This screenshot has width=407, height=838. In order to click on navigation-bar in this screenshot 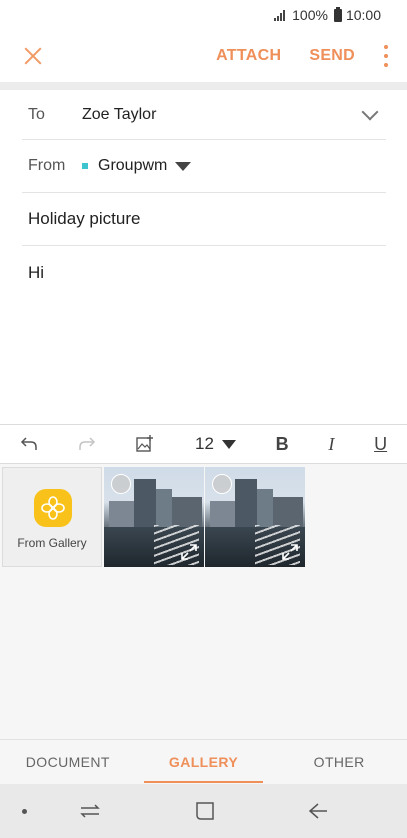, I will do `click(203, 811)`.